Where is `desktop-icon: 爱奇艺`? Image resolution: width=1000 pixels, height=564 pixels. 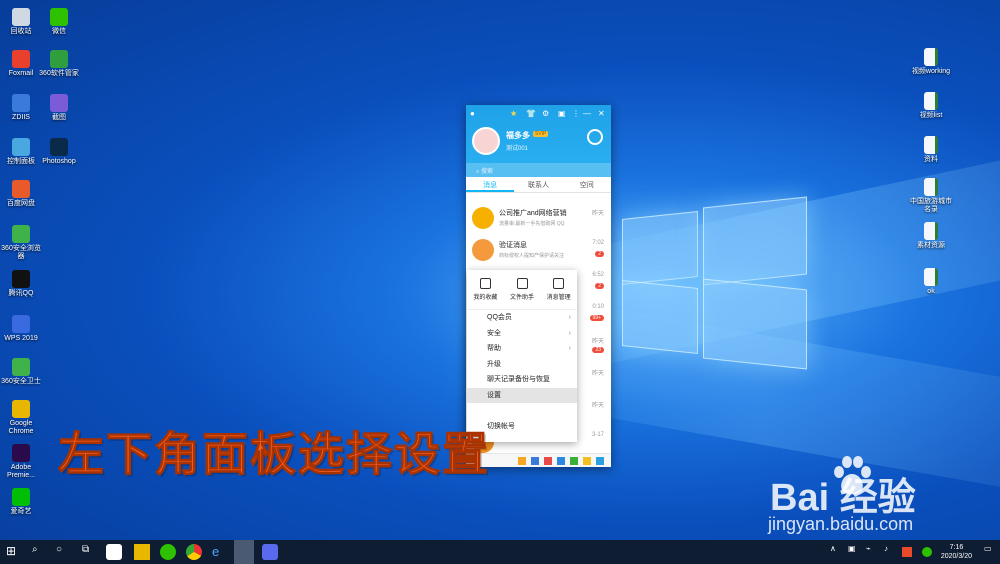 desktop-icon: 爱奇艺 is located at coordinates (22, 502).